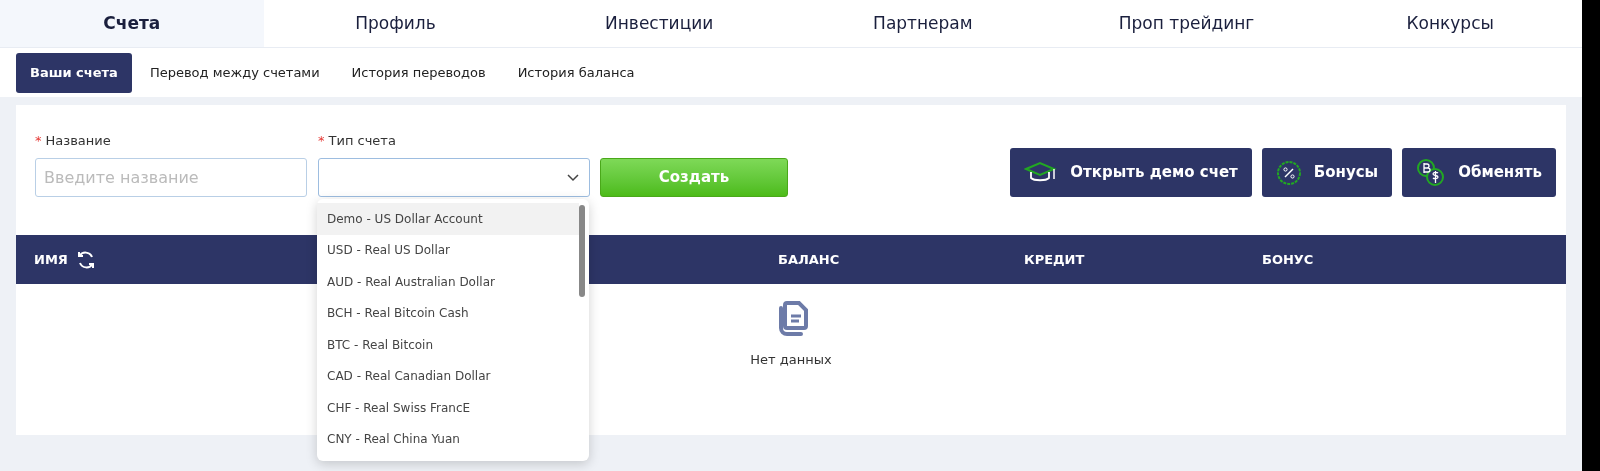  I want to click on dropdown-option: BTC - Real Bitcoin, so click(448, 345).